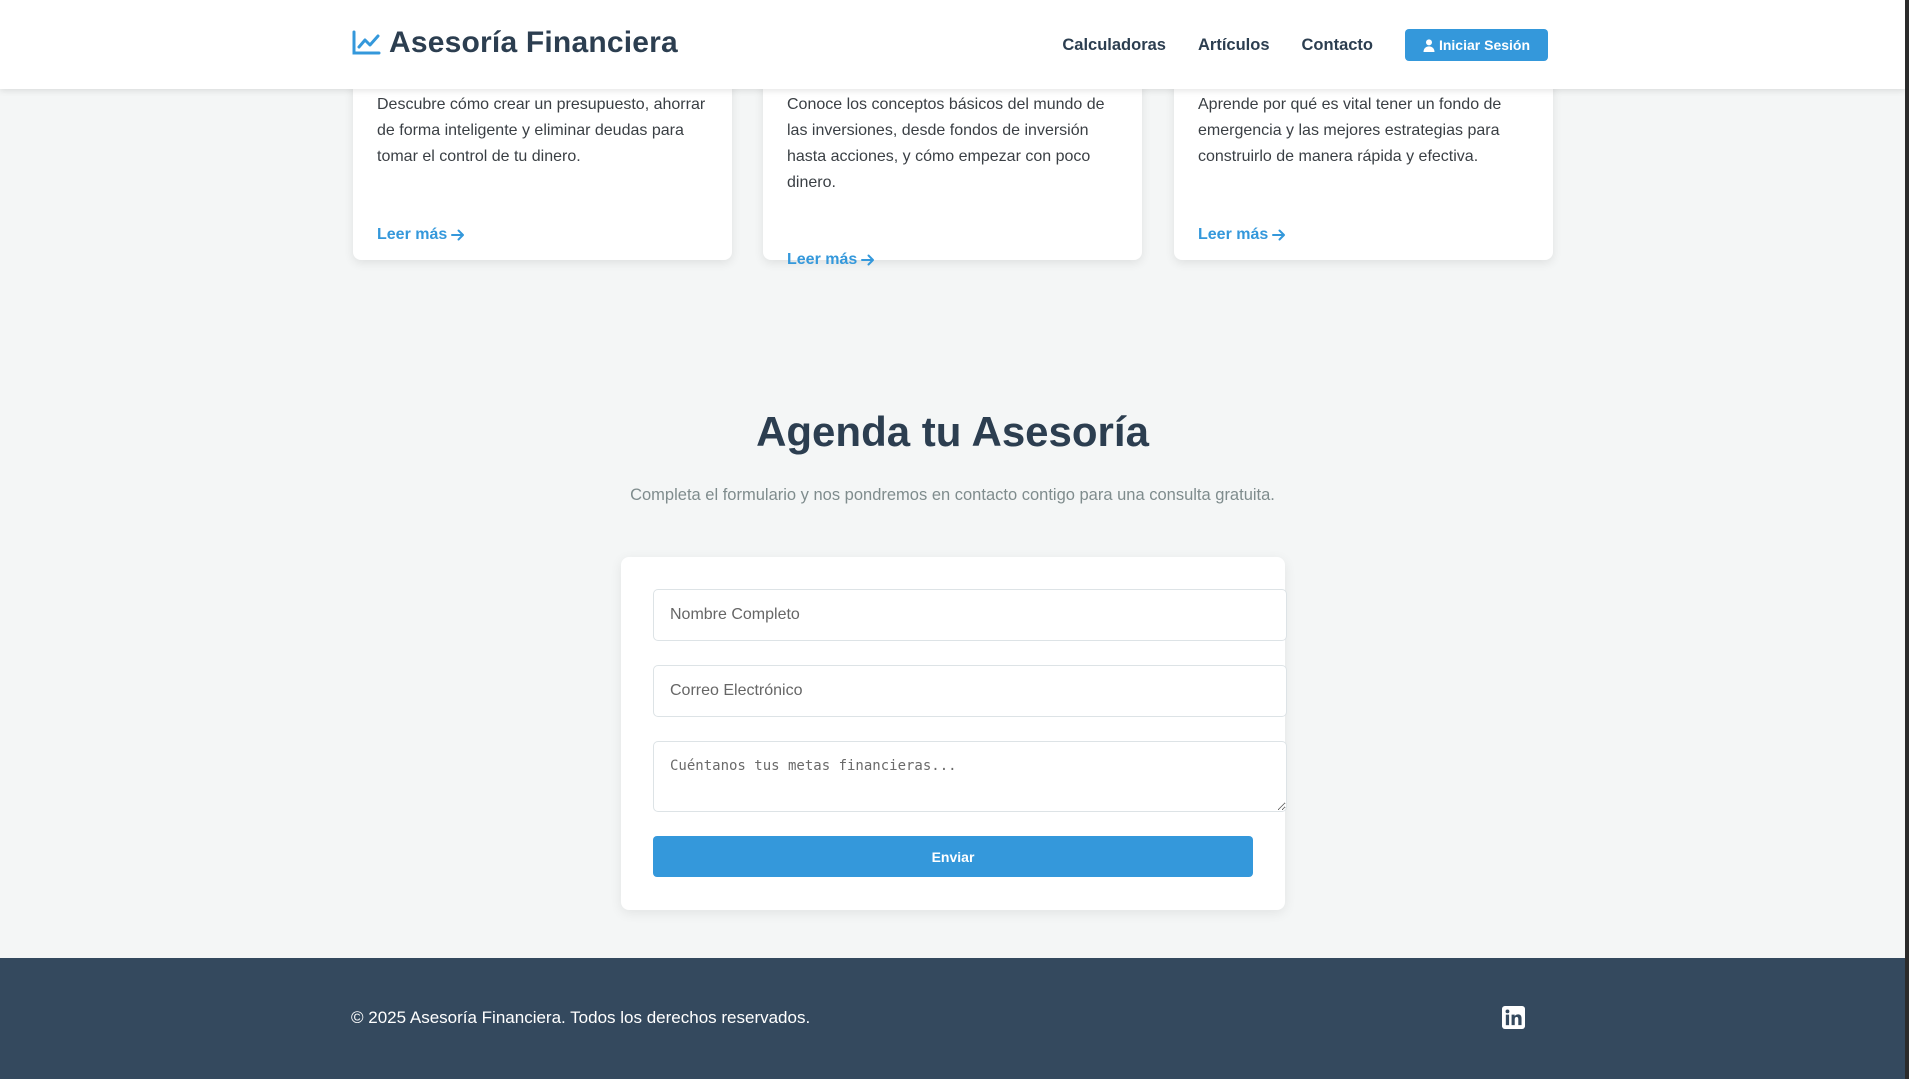  Describe the element at coordinates (1338, 45) in the screenshot. I see `nav-contacto: Contacto` at that location.